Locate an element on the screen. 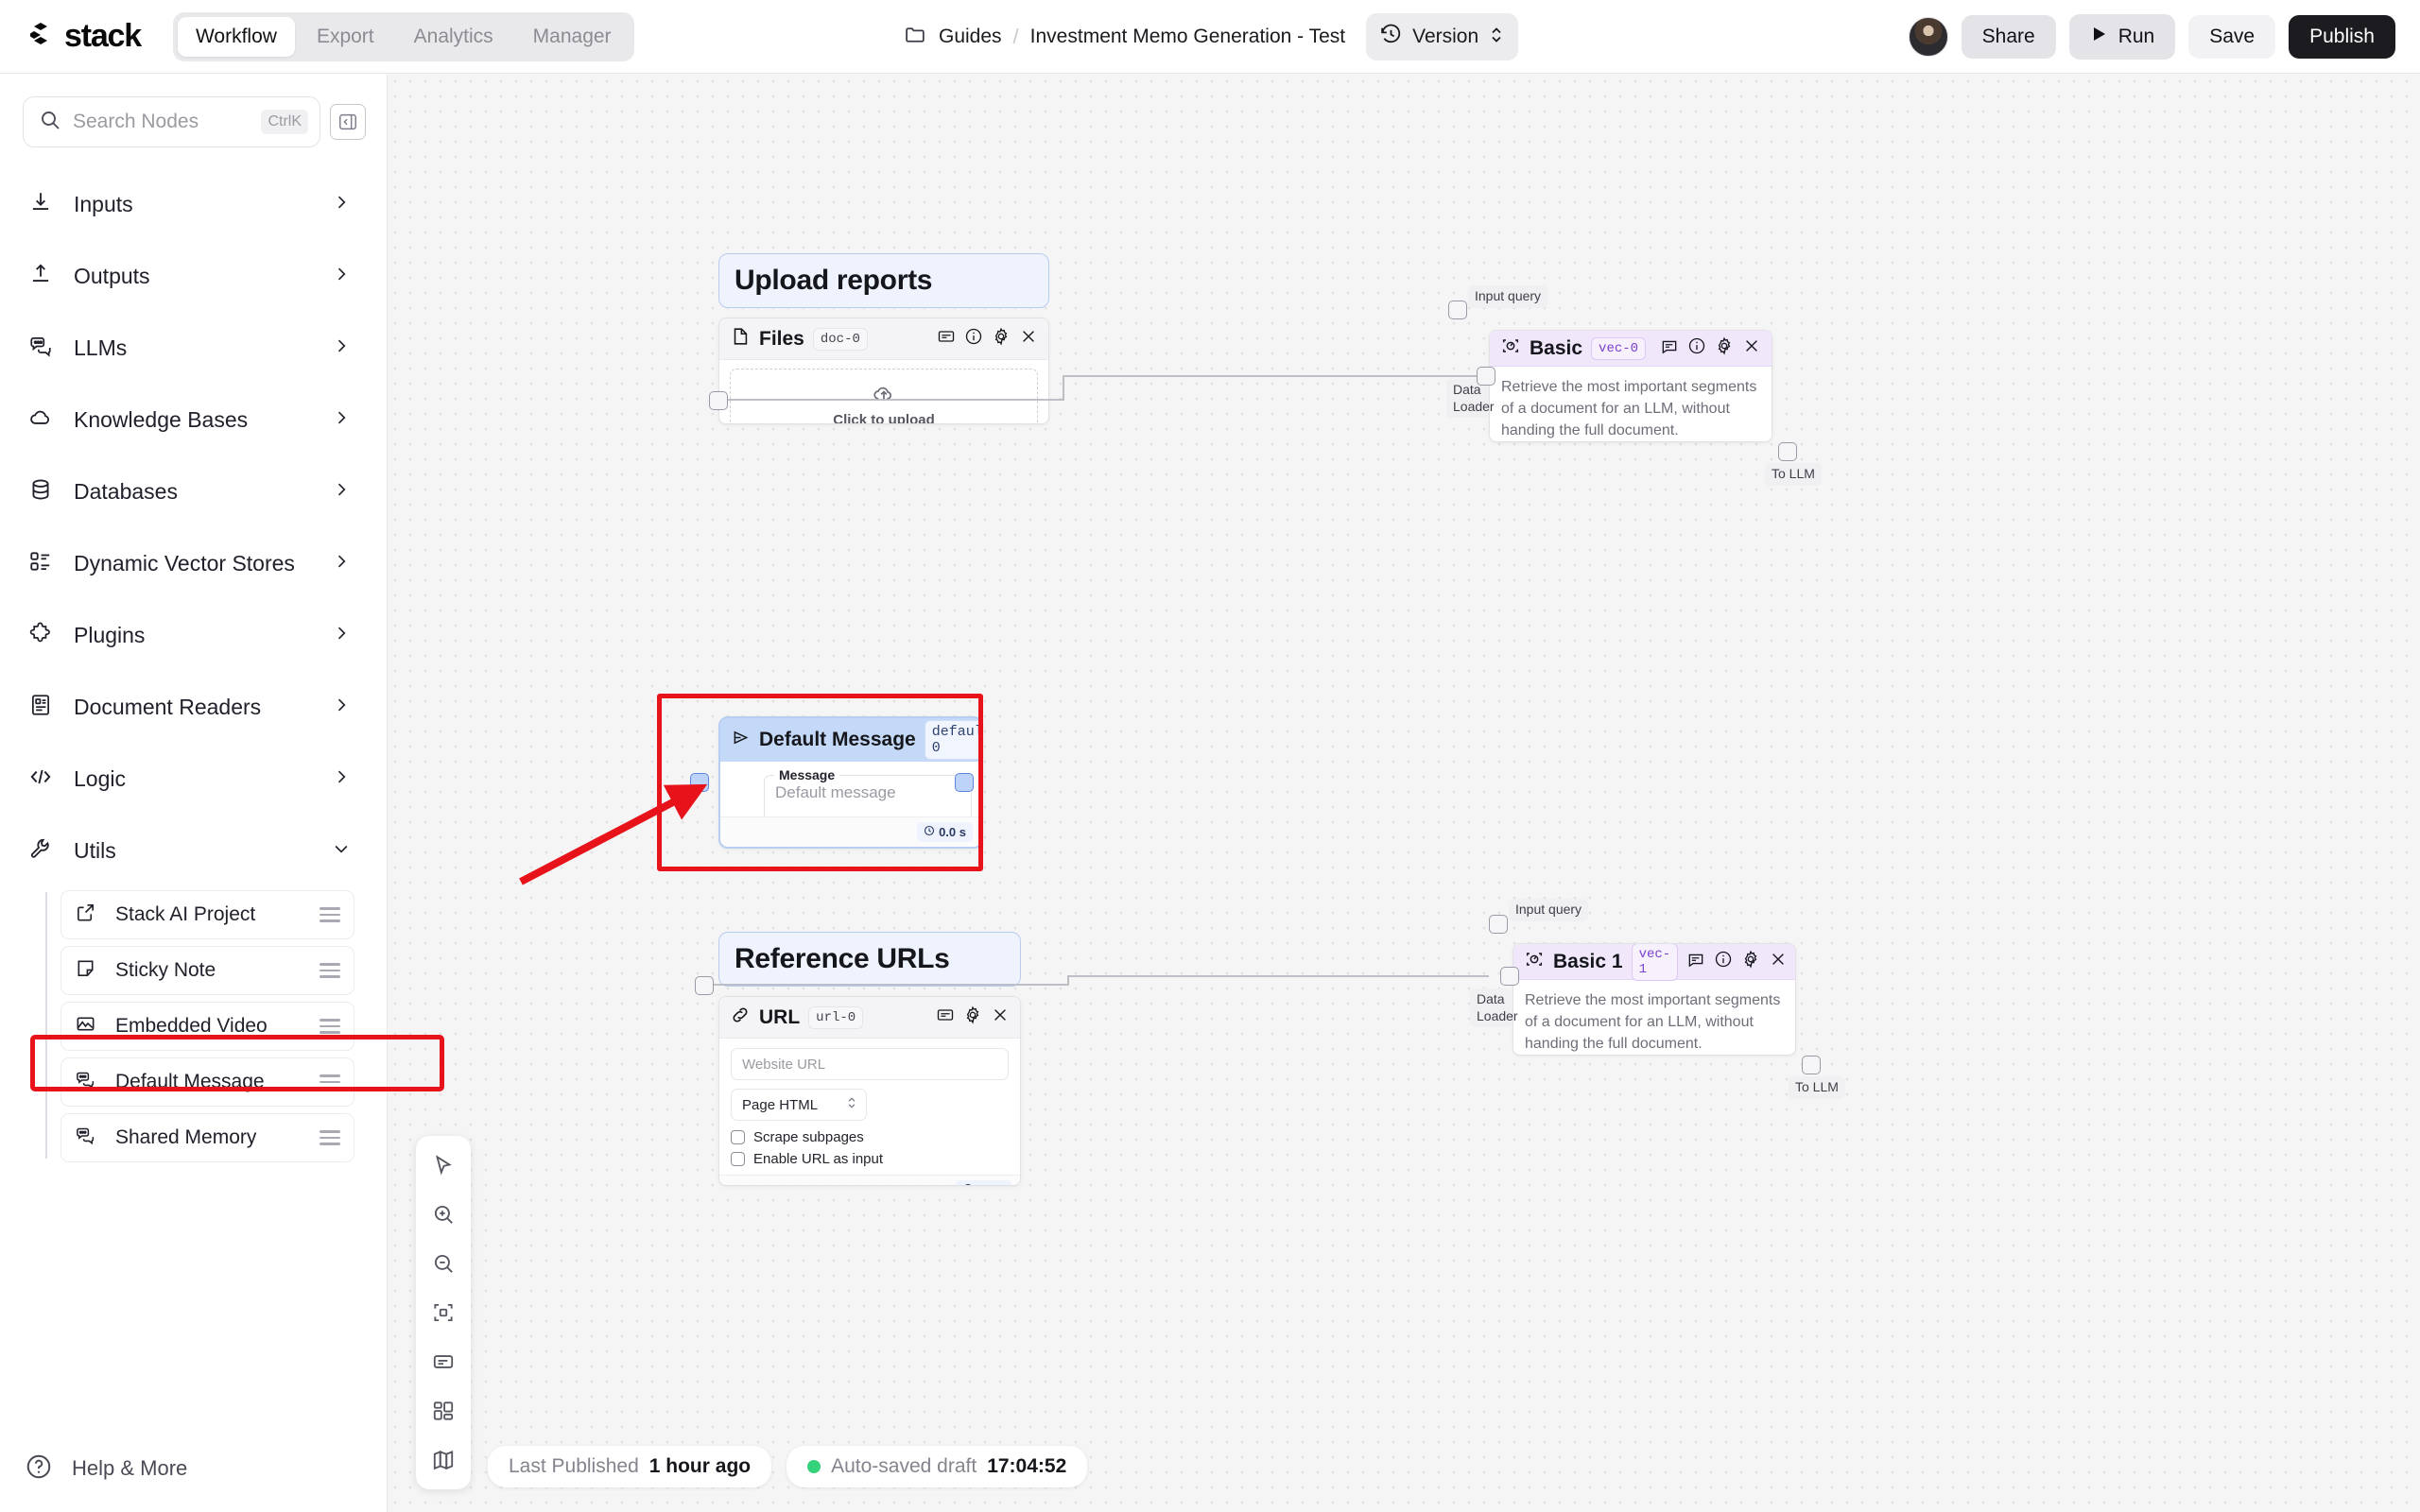 The height and width of the screenshot is (1512, 2420). topbar-actions: Share Run Save Publish is located at coordinates (2152, 37).